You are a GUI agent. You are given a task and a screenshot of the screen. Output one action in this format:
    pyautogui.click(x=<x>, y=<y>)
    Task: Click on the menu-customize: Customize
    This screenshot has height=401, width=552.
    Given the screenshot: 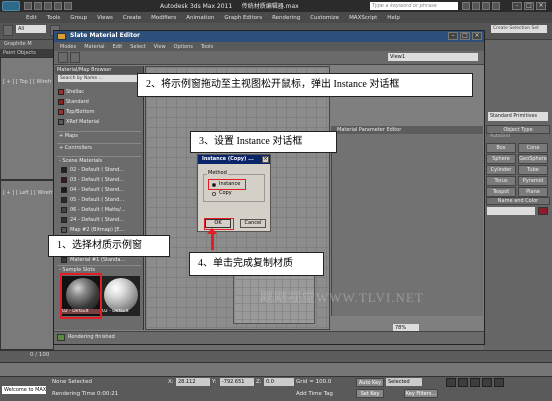 What is the action you would take?
    pyautogui.click(x=324, y=18)
    